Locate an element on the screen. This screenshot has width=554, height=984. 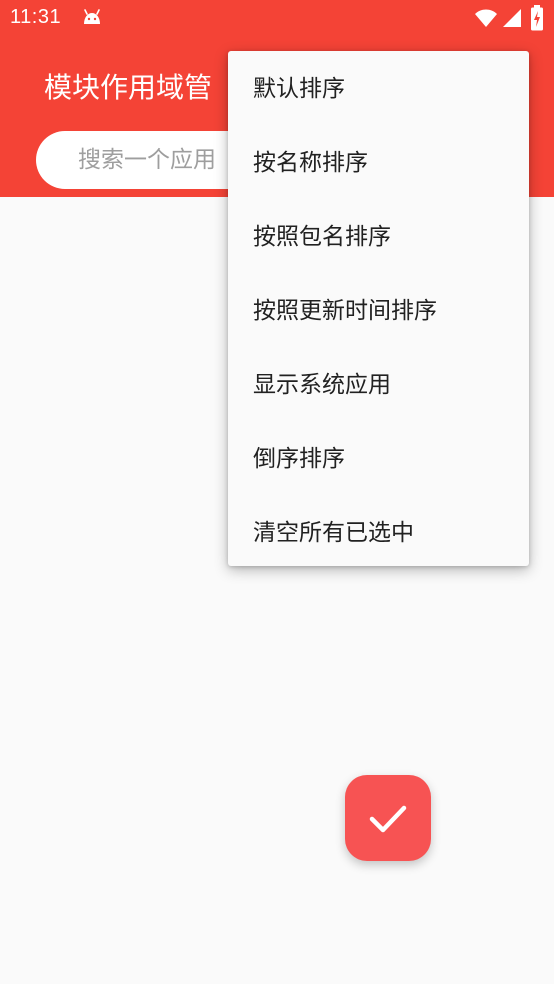
menu-item-reverse-order: 倒序排序 is located at coordinates (378, 459).